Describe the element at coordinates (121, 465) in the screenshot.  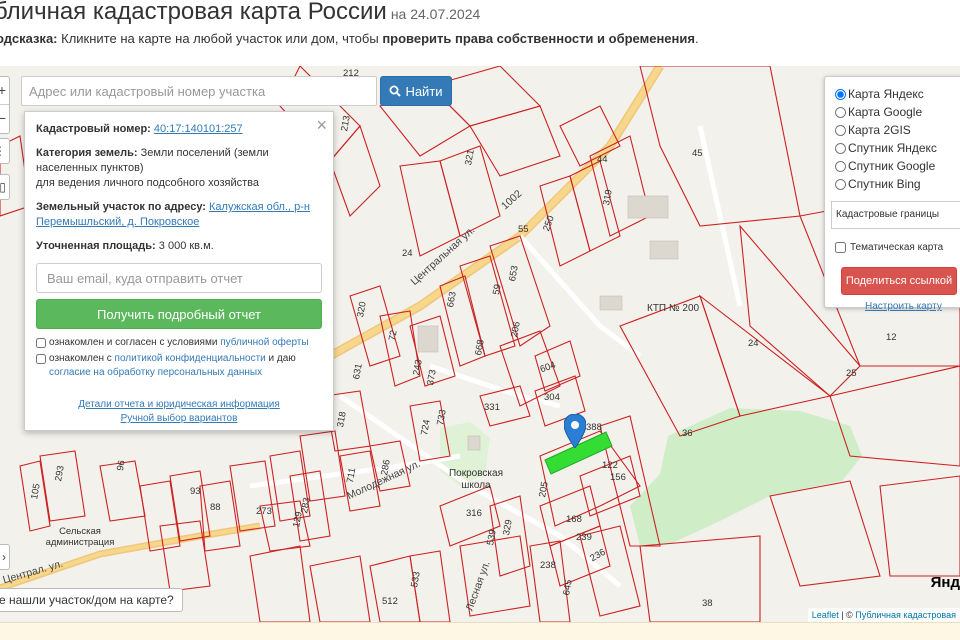
I see `parcel-number: 96` at that location.